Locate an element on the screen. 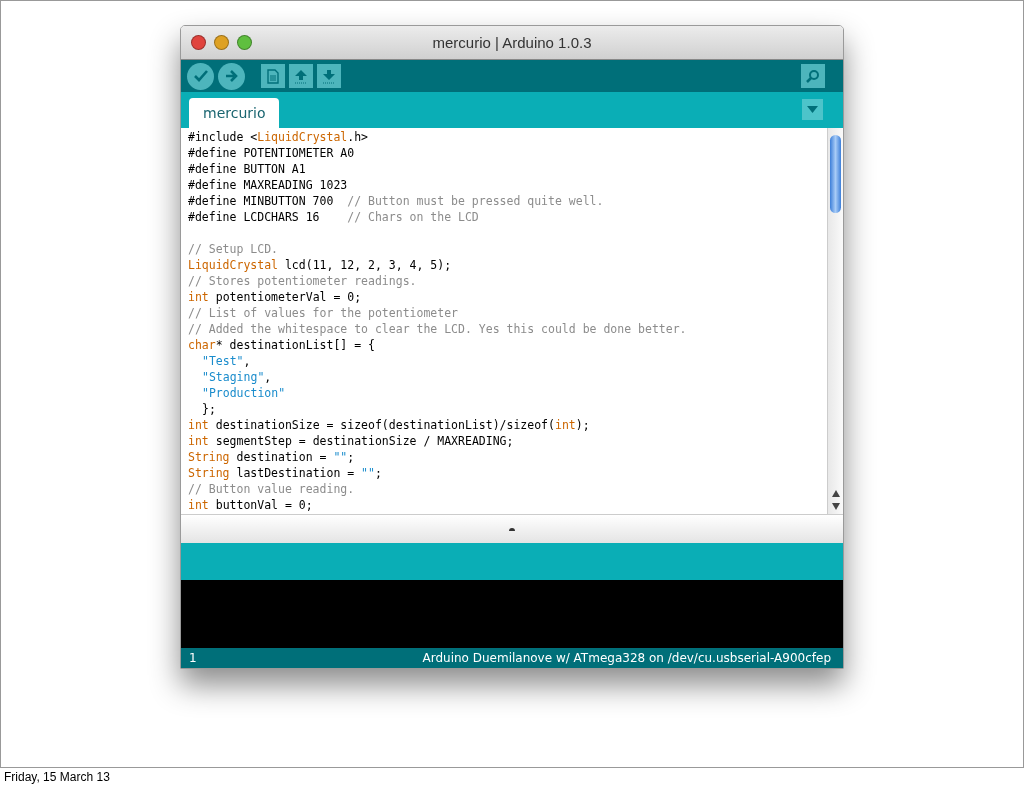 The image size is (1024, 788). slide-footer: Friday, 15 March 13 is located at coordinates (512, 776).